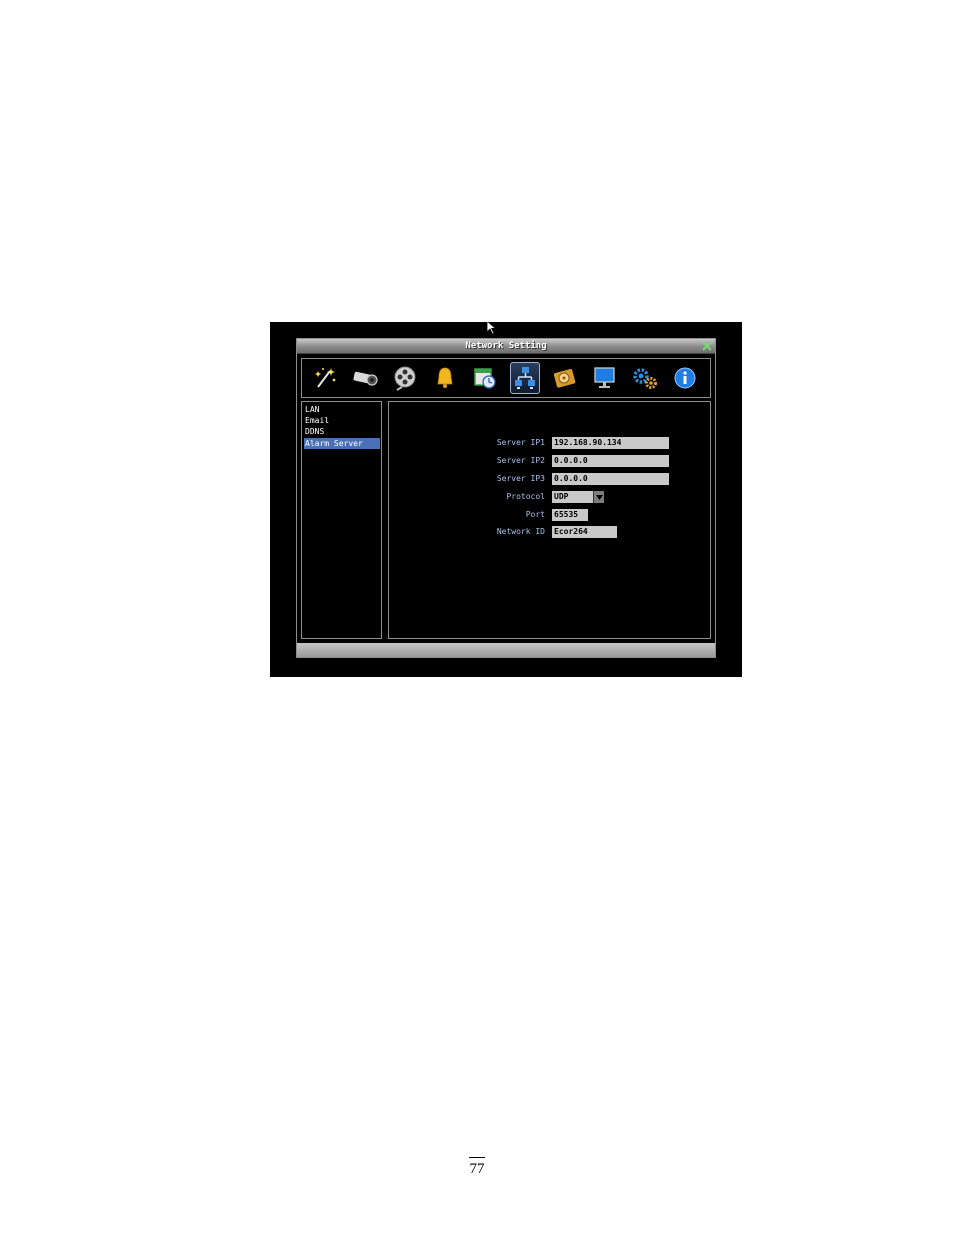  Describe the element at coordinates (477, 1169) in the screenshot. I see `page-number: 77` at that location.